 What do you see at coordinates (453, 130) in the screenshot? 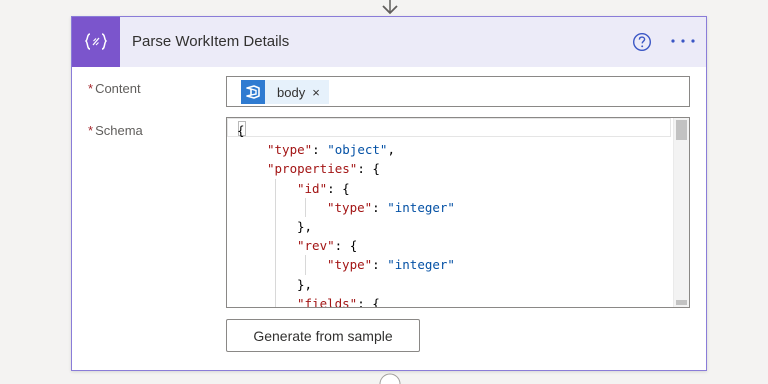
I see `code-line: {` at bounding box center [453, 130].